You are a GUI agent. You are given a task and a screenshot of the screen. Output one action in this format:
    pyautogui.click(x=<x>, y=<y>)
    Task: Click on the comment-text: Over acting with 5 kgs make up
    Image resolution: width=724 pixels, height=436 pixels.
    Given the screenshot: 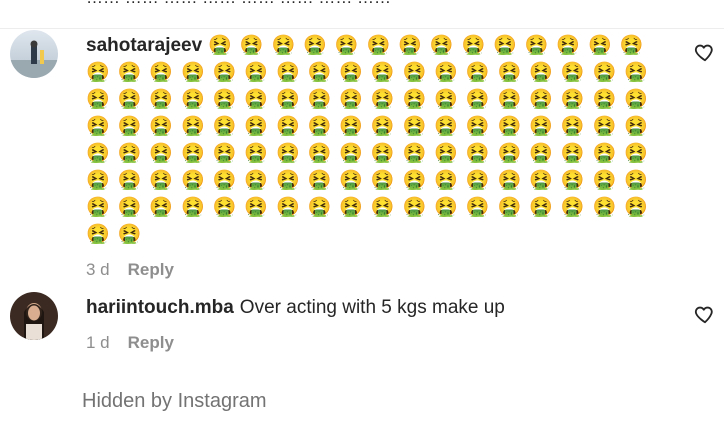 What is the action you would take?
    pyautogui.click(x=372, y=307)
    